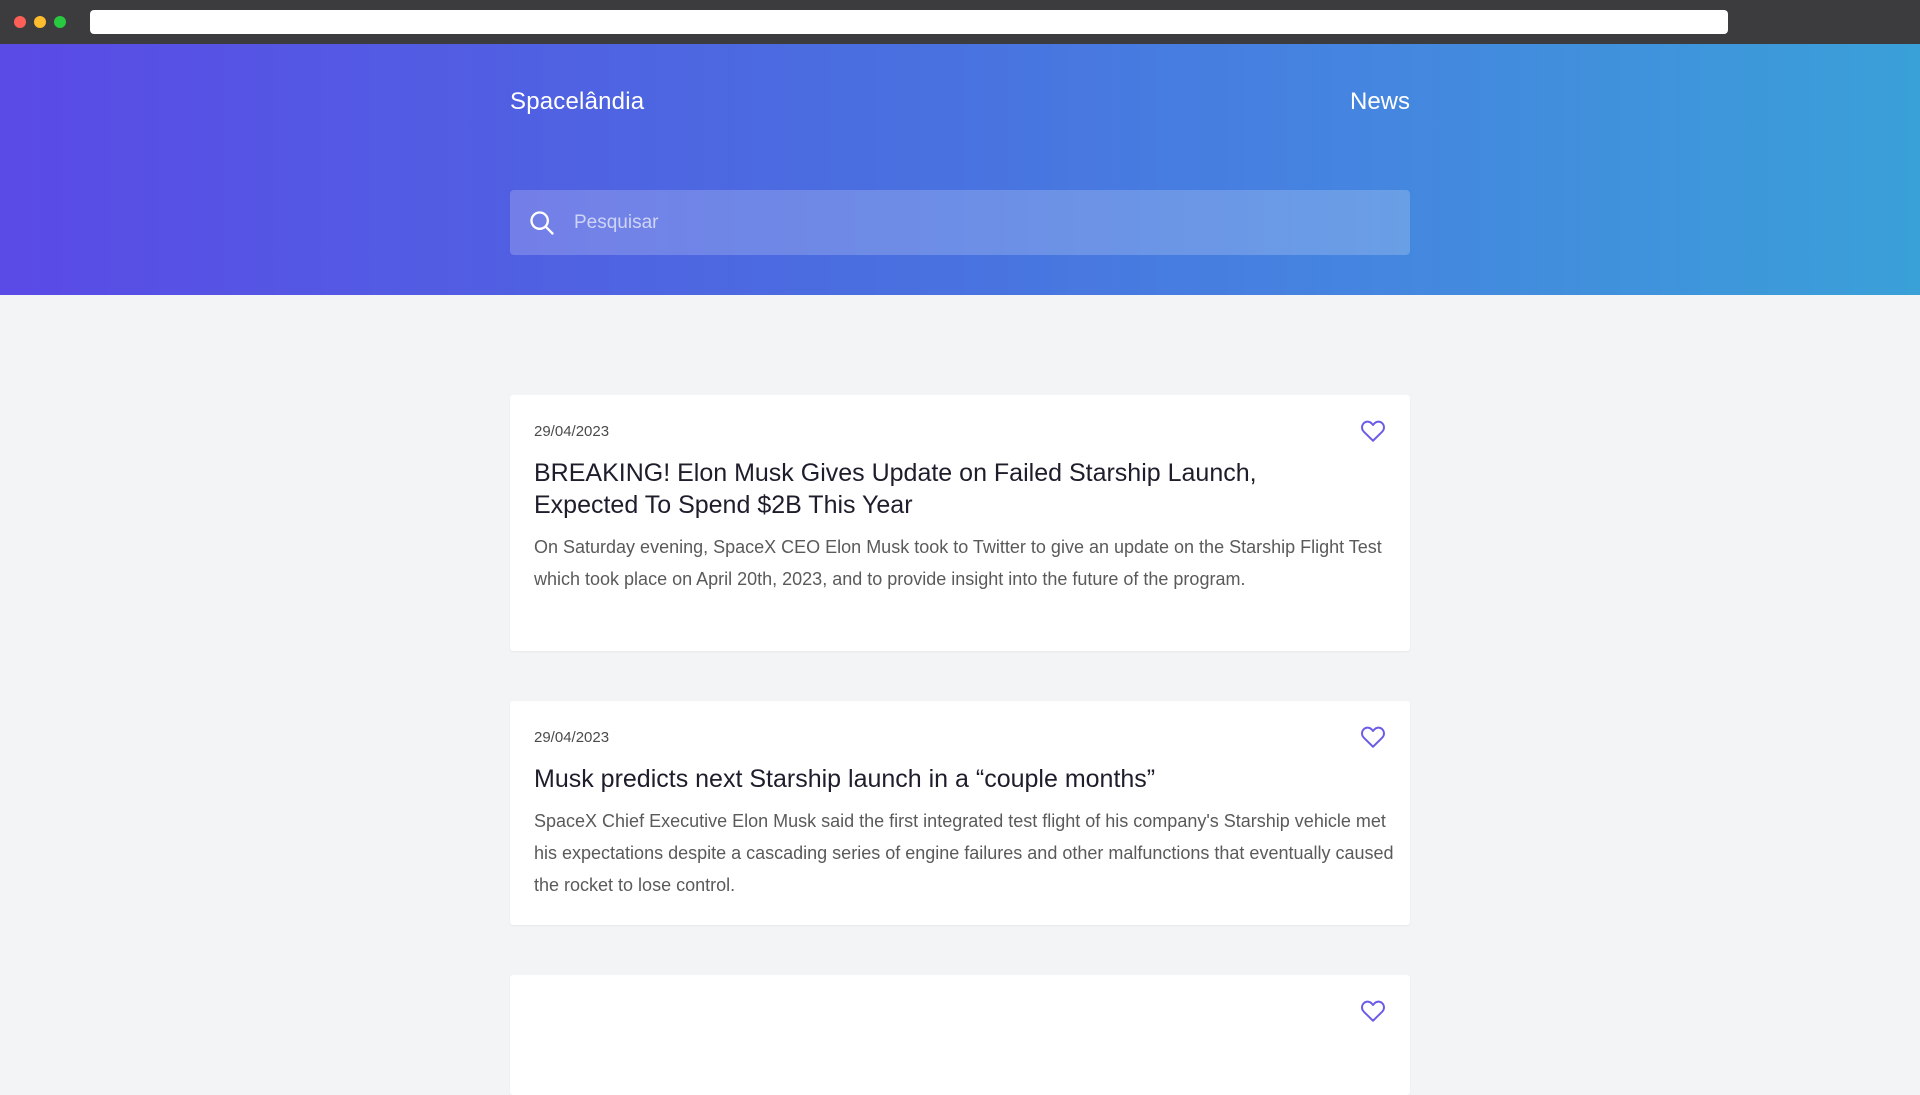 The height and width of the screenshot is (1095, 1920). Describe the element at coordinates (542, 223) in the screenshot. I see `search-icon` at that location.